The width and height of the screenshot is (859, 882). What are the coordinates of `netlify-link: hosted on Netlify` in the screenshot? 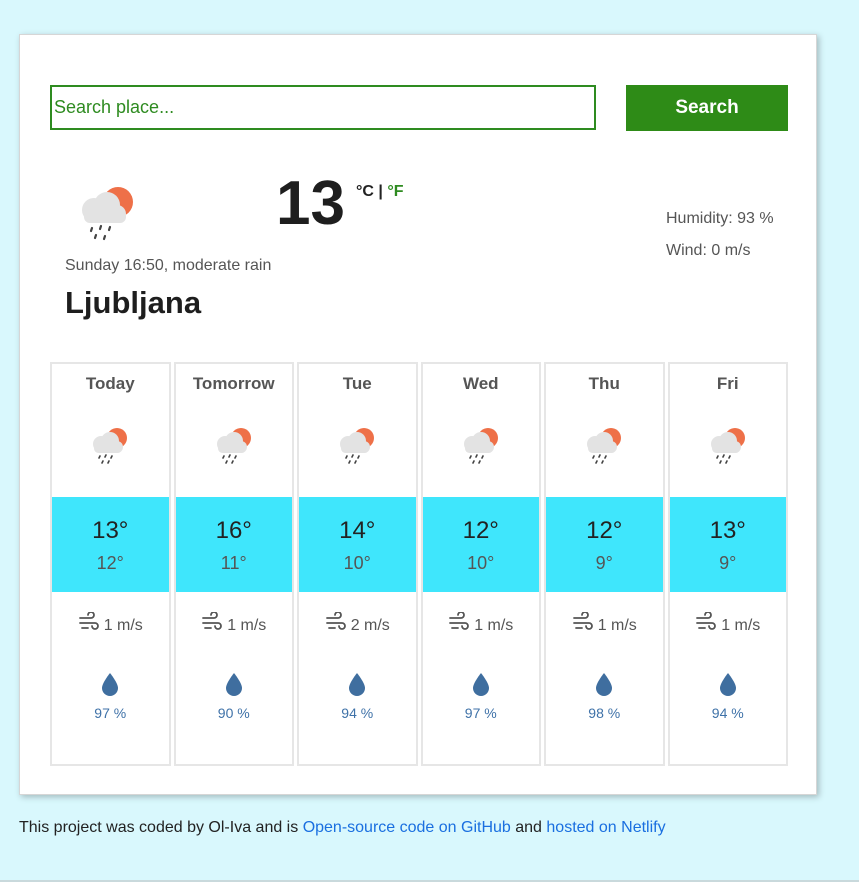 It's located at (605, 827).